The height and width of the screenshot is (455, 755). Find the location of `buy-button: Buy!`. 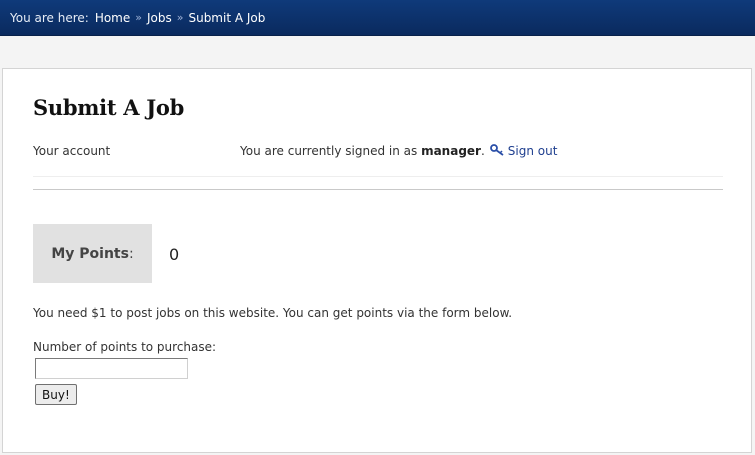

buy-button: Buy! is located at coordinates (56, 394).